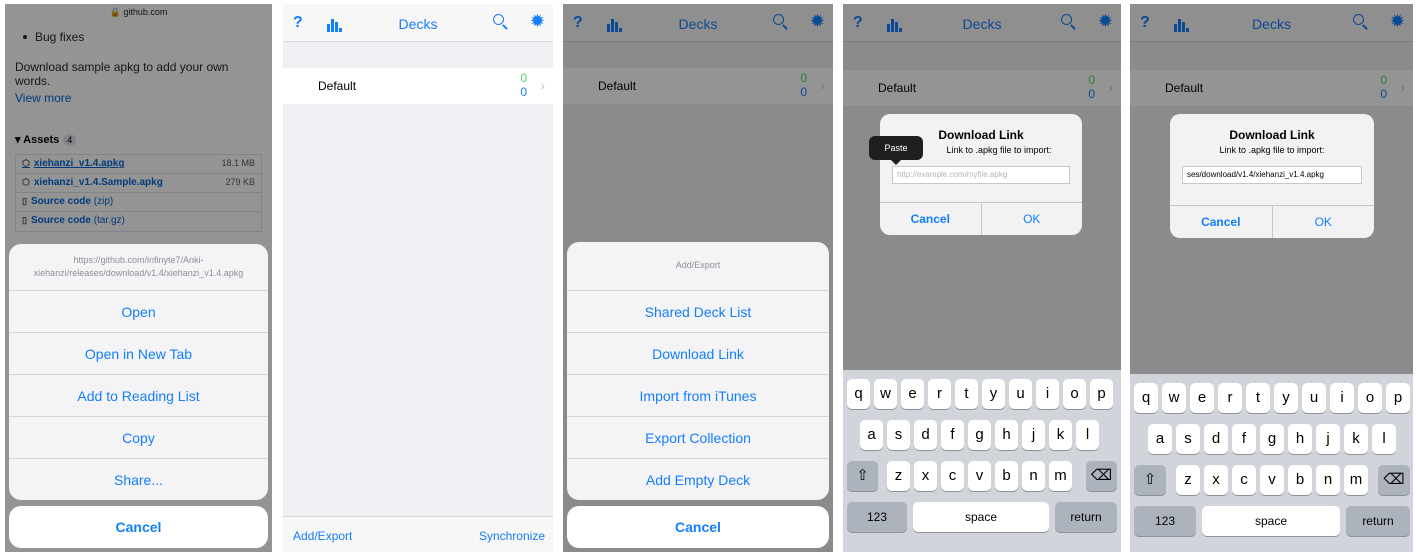 The width and height of the screenshot is (1416, 556). I want to click on dialog-message: Link to .apkg file to import:, so click(1272, 150).